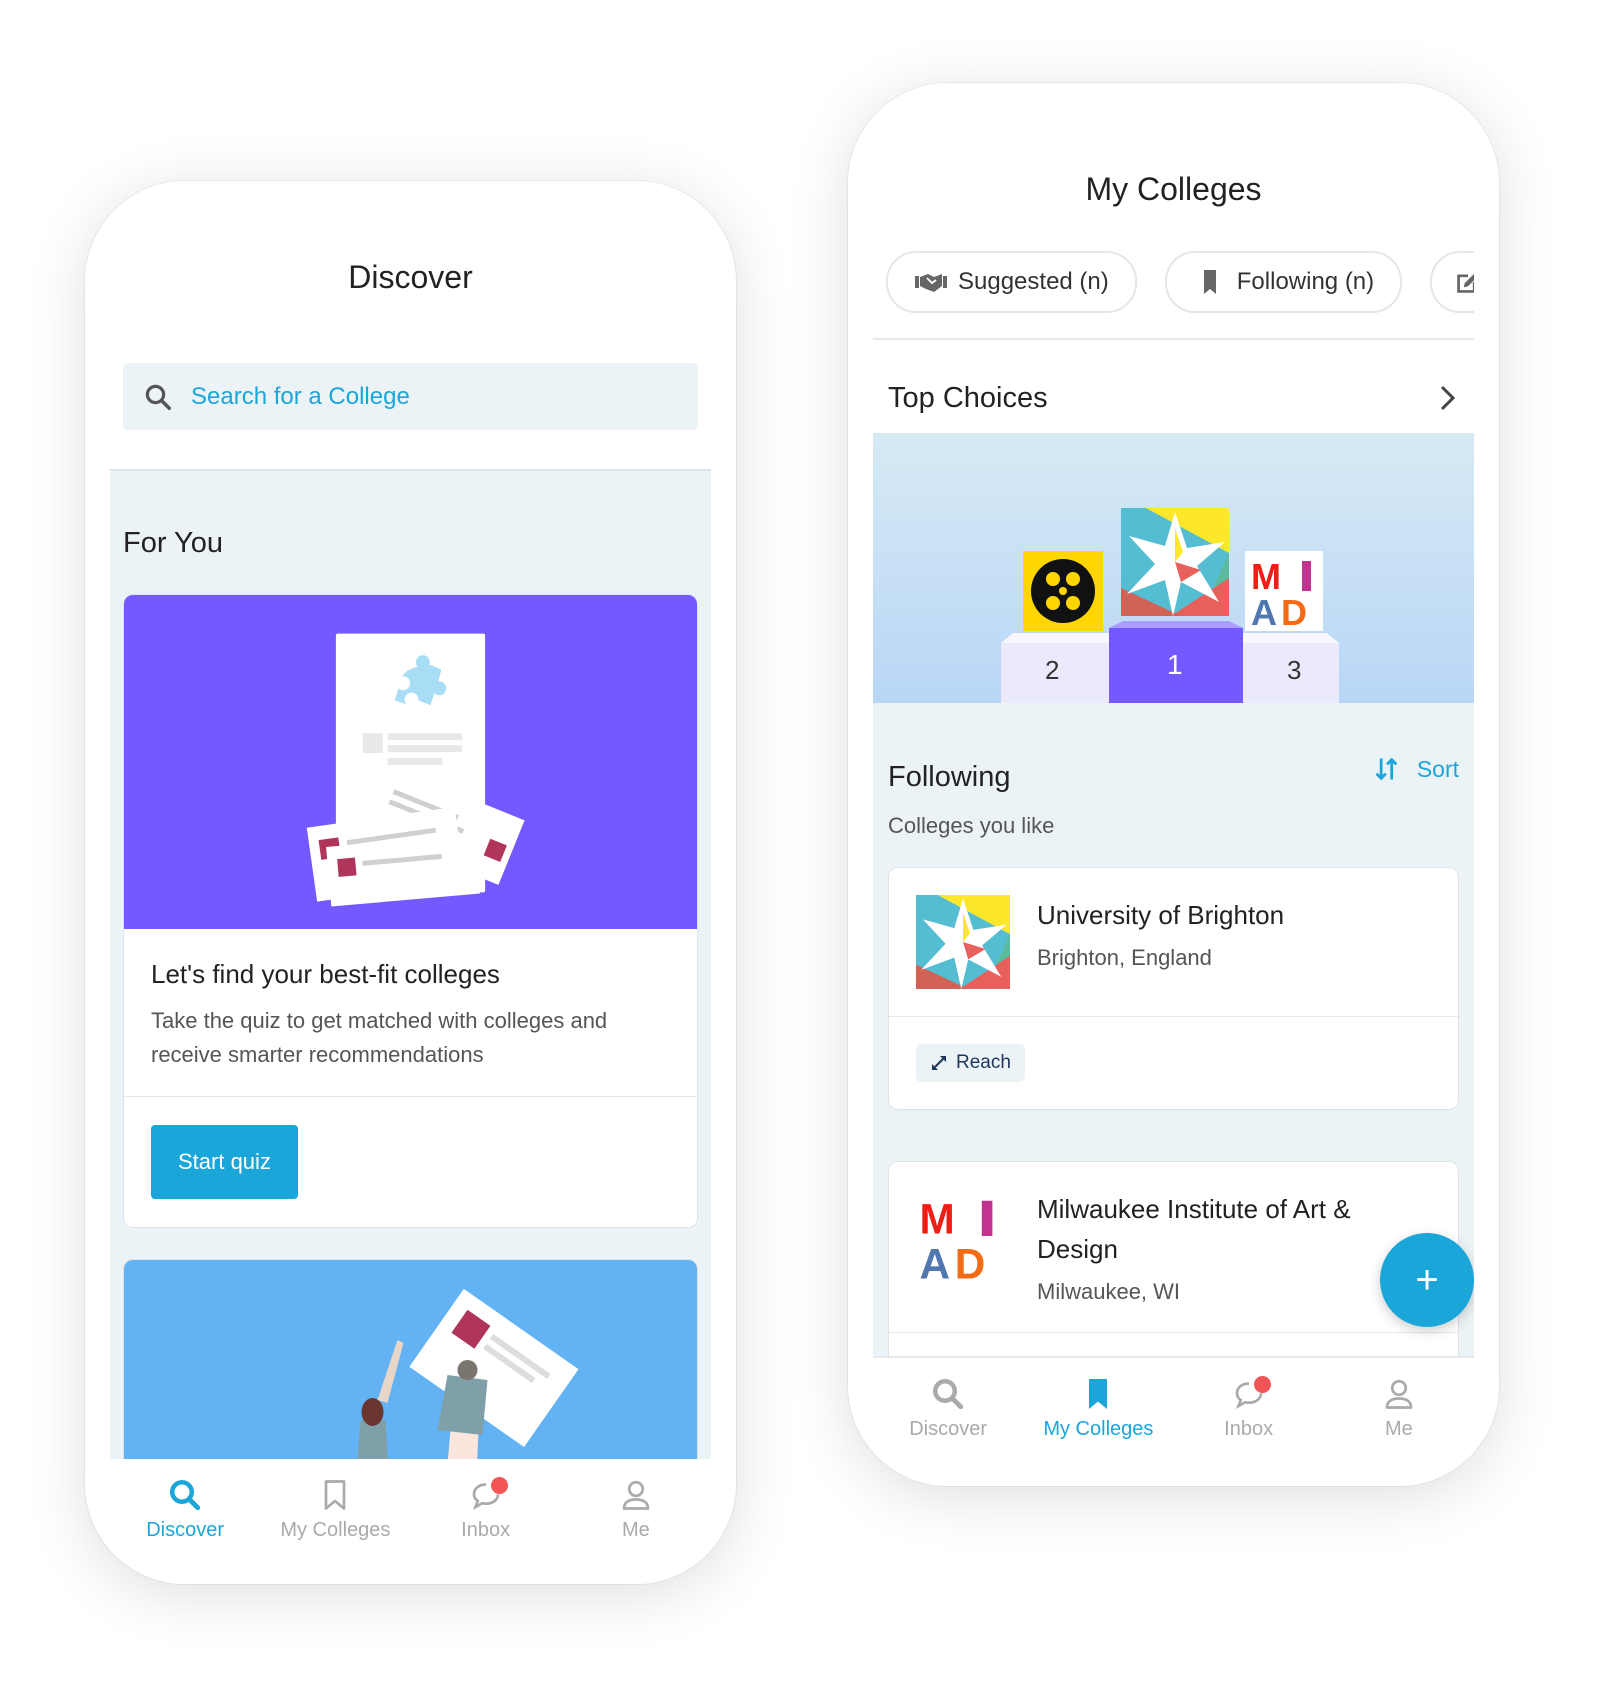 The height and width of the screenshot is (1689, 1600). What do you see at coordinates (968, 397) in the screenshot?
I see `top-choices-label: Top Choices` at bounding box center [968, 397].